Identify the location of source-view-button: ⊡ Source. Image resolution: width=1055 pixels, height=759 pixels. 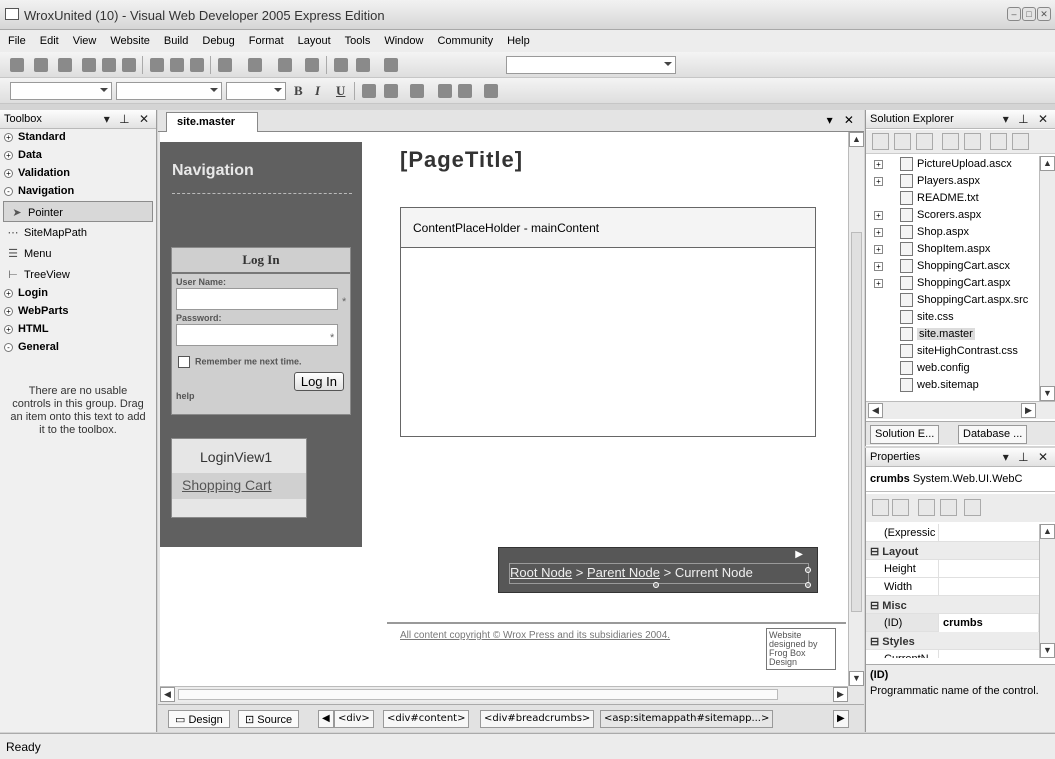
(269, 719).